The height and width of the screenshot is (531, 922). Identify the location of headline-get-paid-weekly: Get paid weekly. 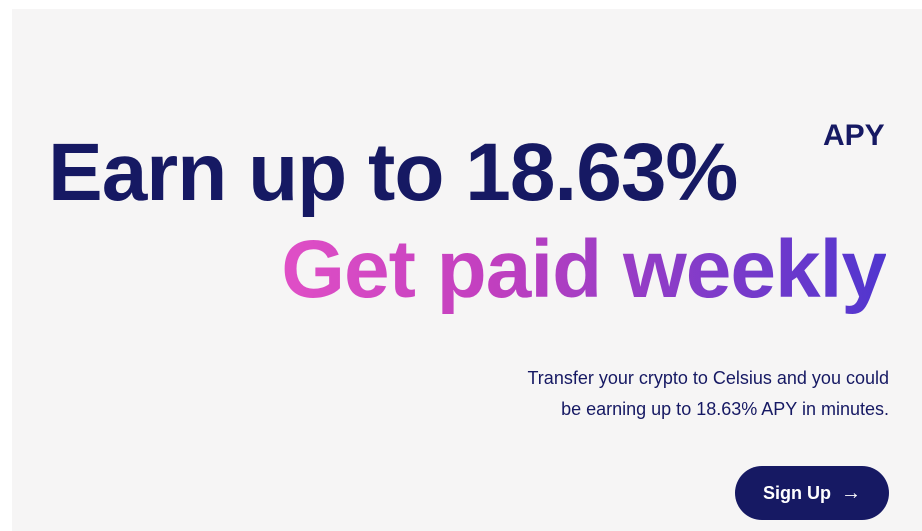
(584, 270).